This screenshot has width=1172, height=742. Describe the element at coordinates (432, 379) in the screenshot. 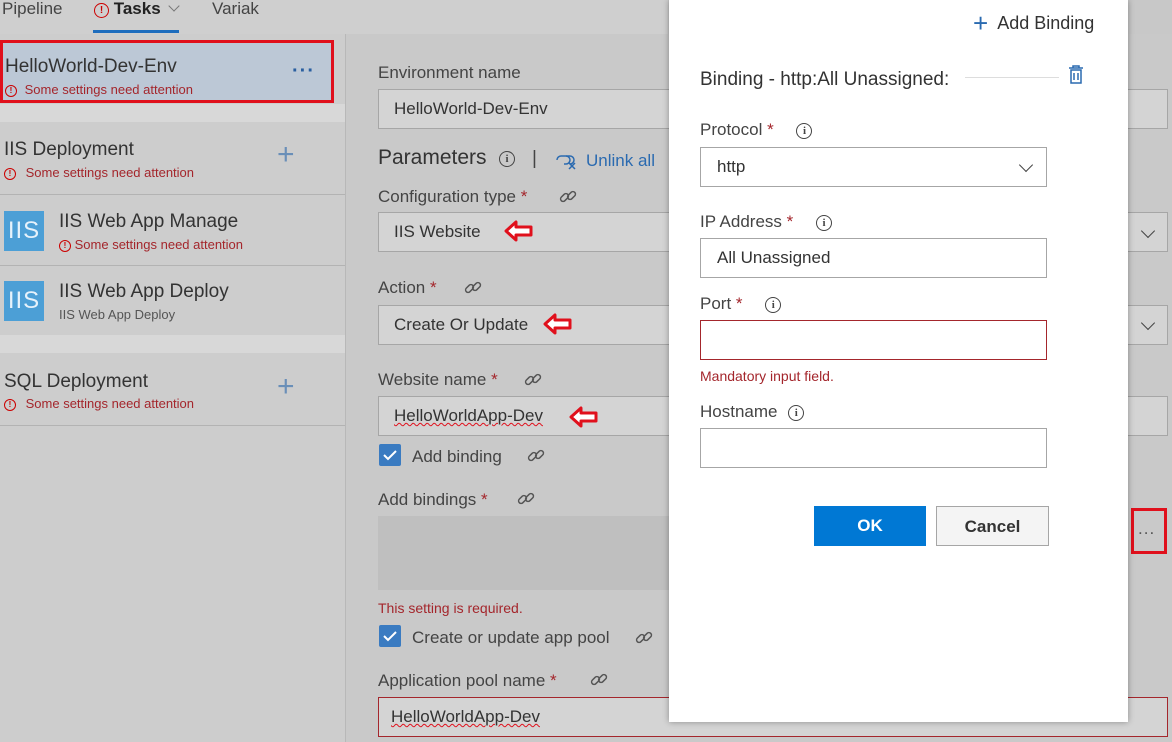

I see `label-text: Website name` at that location.